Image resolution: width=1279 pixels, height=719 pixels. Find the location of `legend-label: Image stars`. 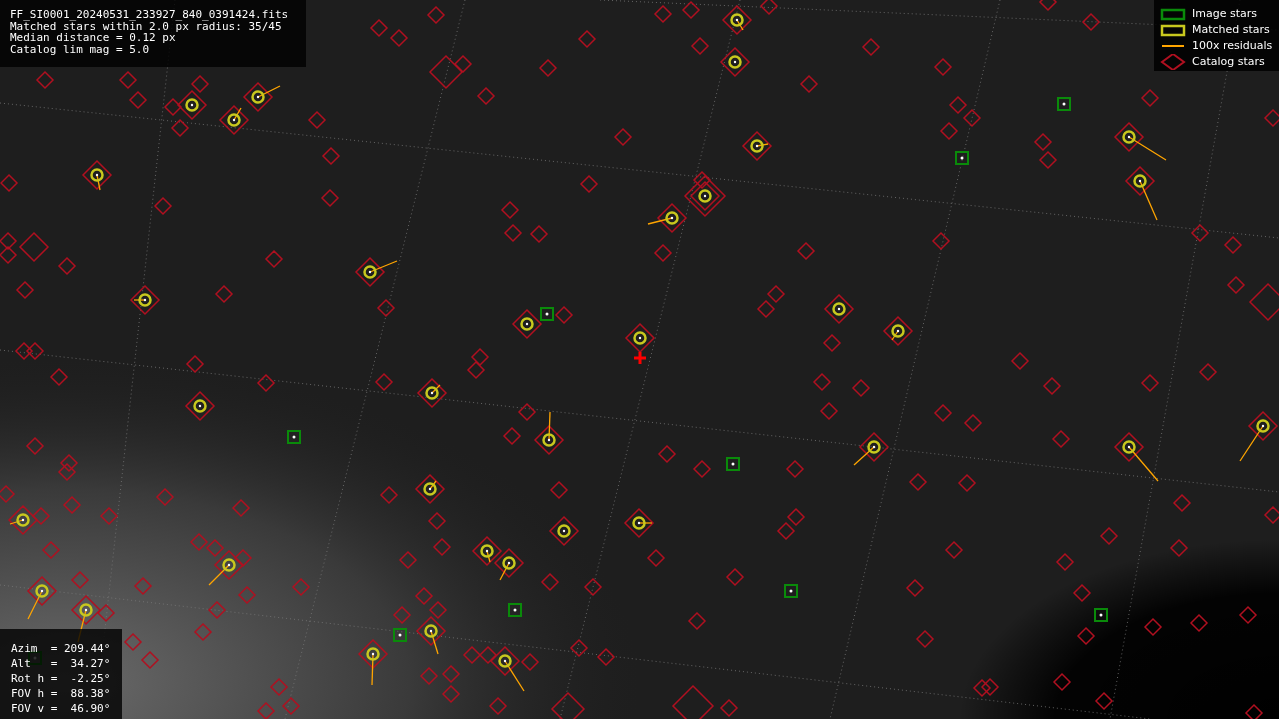

legend-label: Image stars is located at coordinates (1224, 13).